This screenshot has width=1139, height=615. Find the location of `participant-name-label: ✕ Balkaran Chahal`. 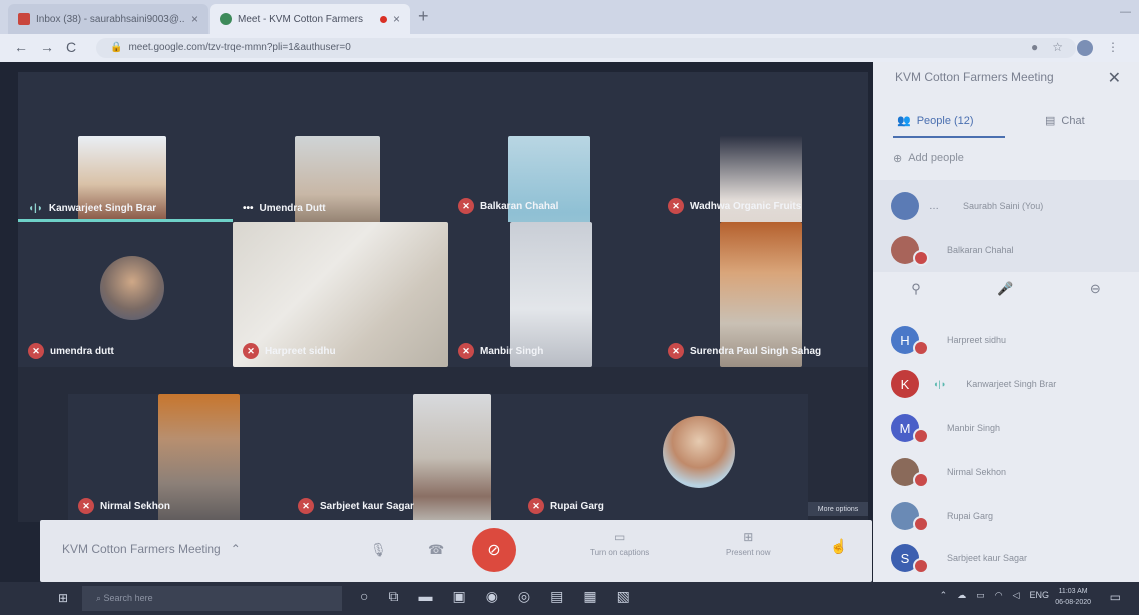

participant-name-label: ✕ Balkaran Chahal is located at coordinates (508, 206).